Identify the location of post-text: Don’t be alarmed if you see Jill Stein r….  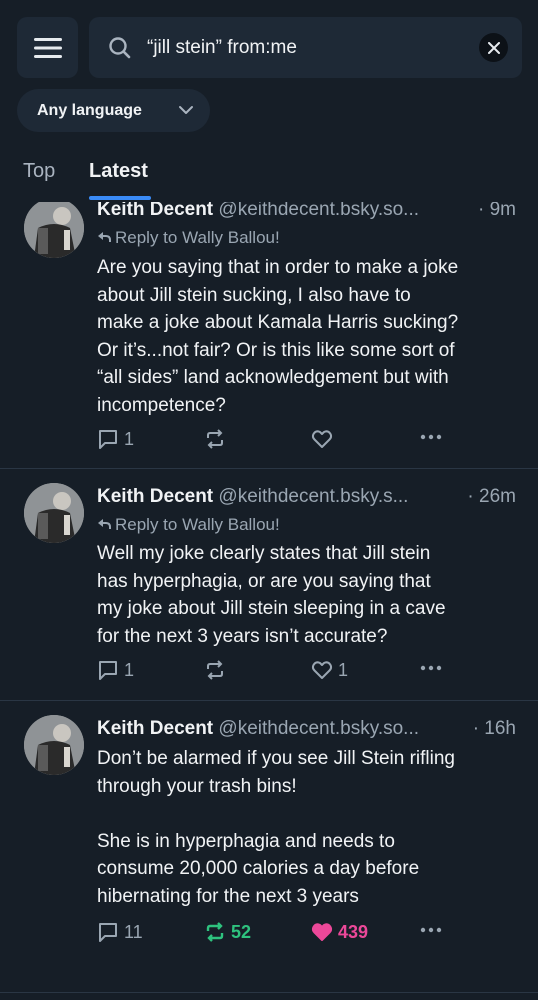
(276, 827).